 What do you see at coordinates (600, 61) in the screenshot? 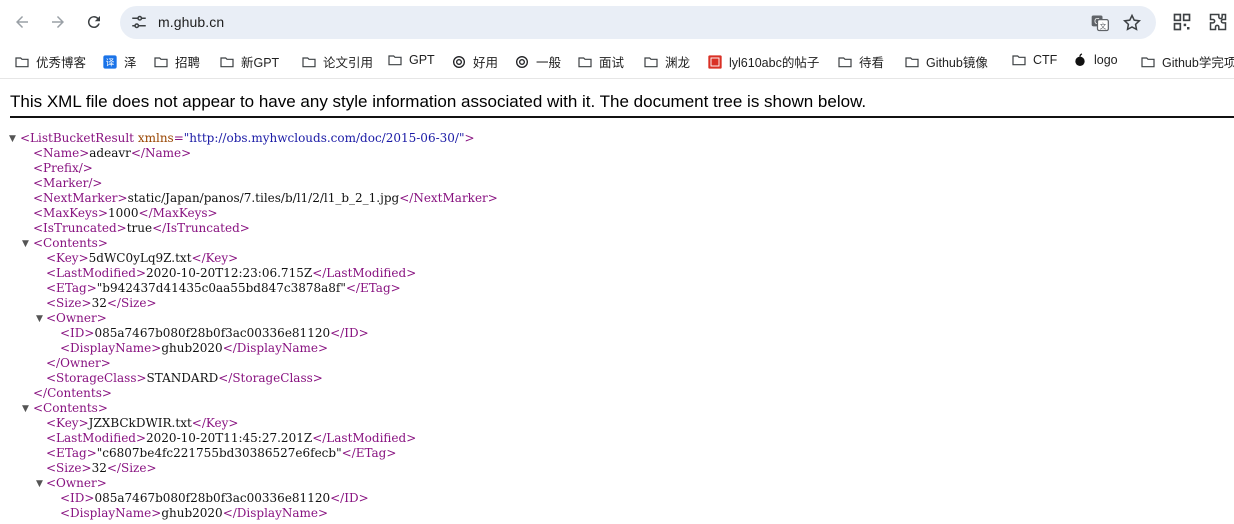
I see `bookmark-item: 面试` at bounding box center [600, 61].